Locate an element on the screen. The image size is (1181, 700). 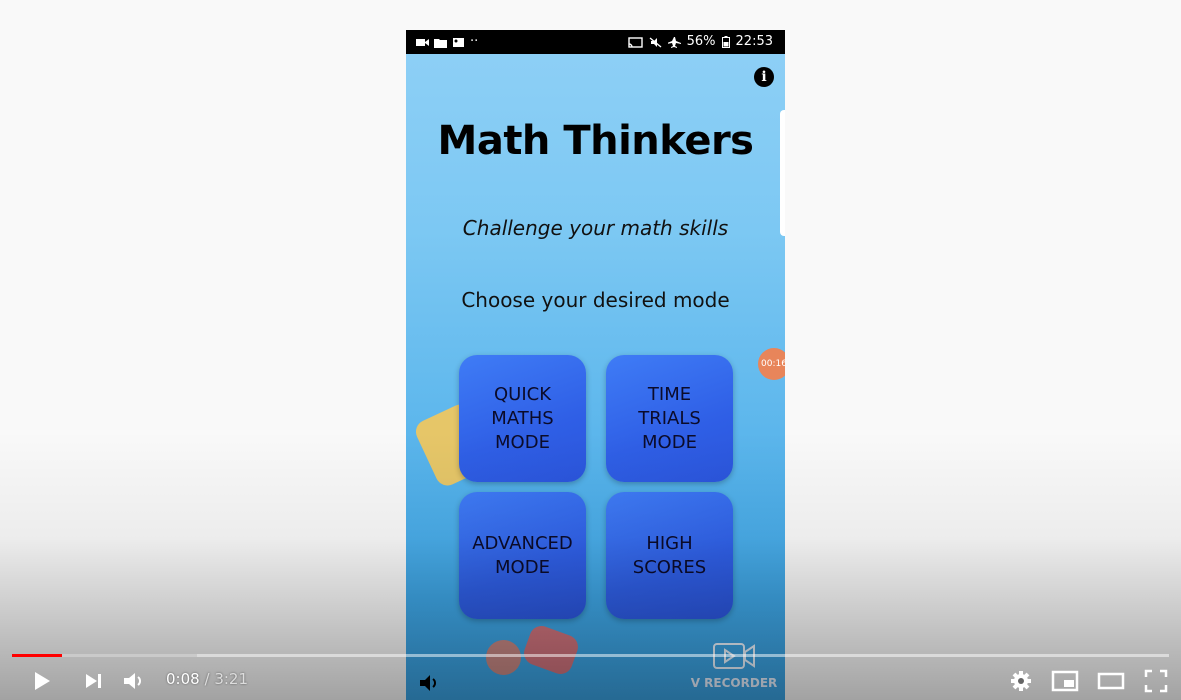
theater-mode-button is located at coordinates (1111, 681).